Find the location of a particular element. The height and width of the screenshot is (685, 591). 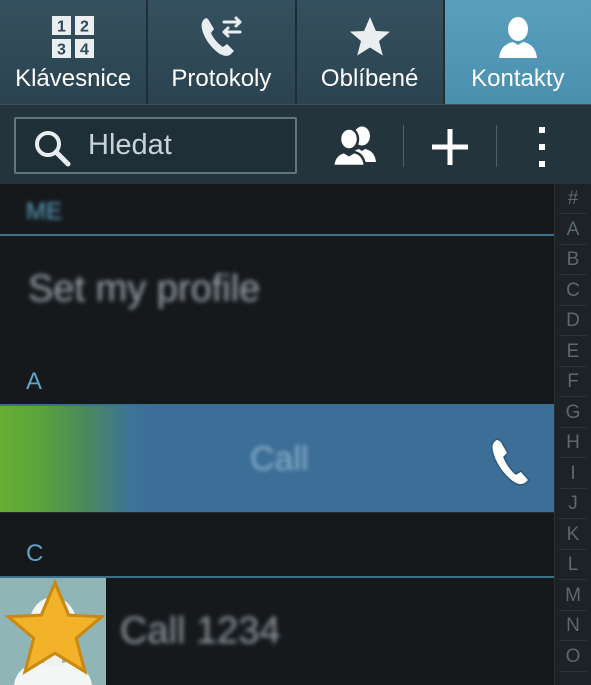

keypad-digit: 3 is located at coordinates (61, 50).